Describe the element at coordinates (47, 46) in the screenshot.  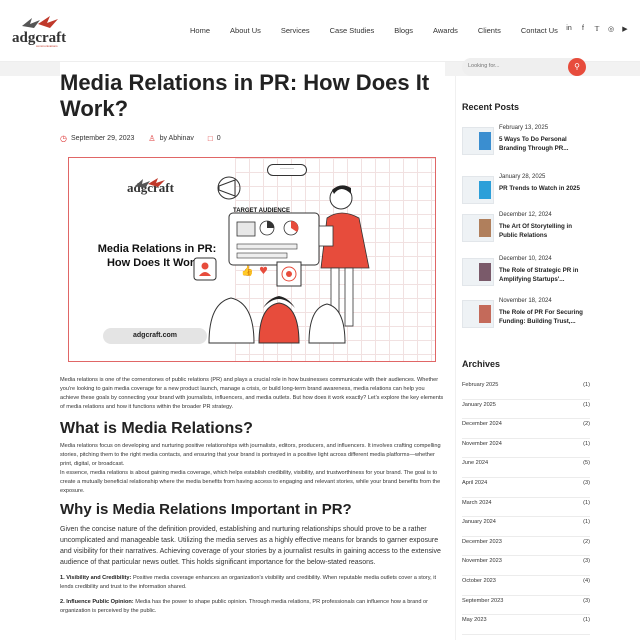
I see `logo-subtext: communications` at that location.